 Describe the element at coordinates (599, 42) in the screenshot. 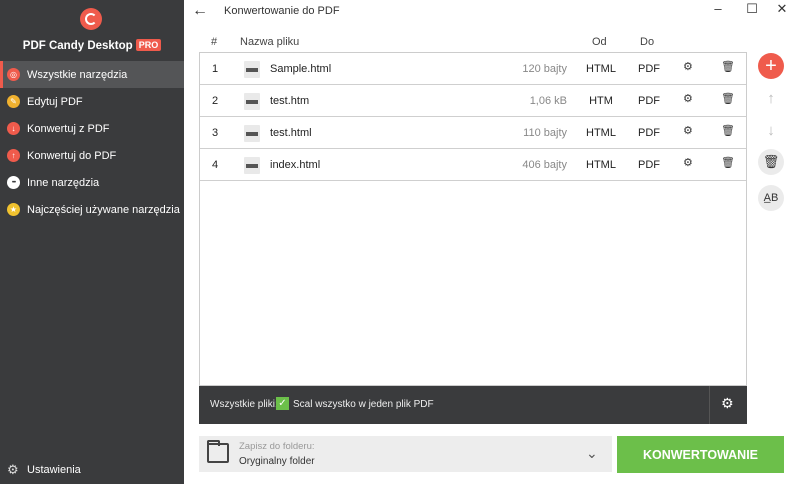

I see `column-header-from: Od` at that location.